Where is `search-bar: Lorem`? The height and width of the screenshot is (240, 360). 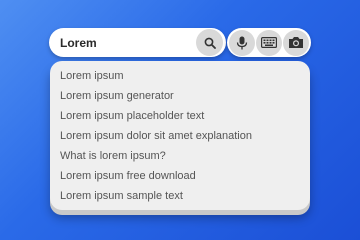 search-bar: Lorem is located at coordinates (137, 42).